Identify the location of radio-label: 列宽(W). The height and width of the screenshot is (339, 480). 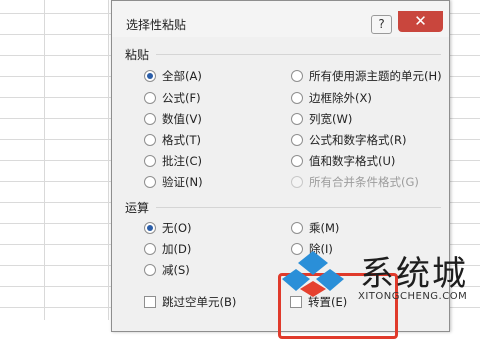
(331, 119).